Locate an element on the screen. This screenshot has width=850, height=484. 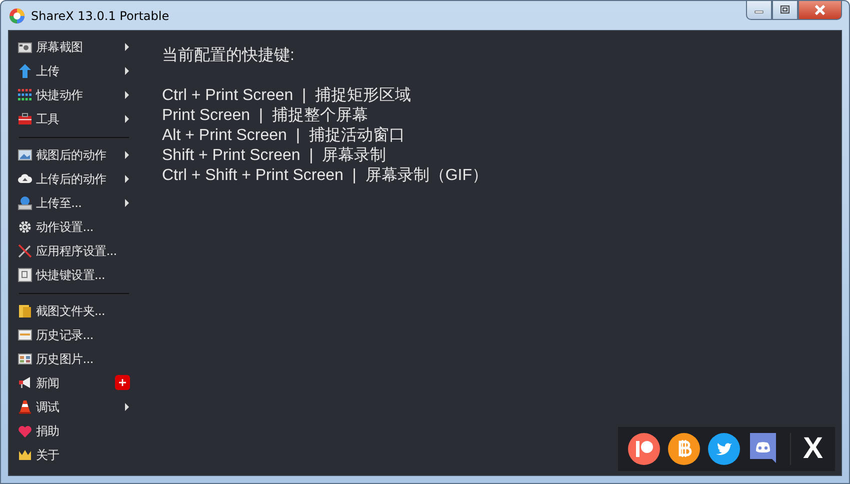
close-icon is located at coordinates (820, 10).